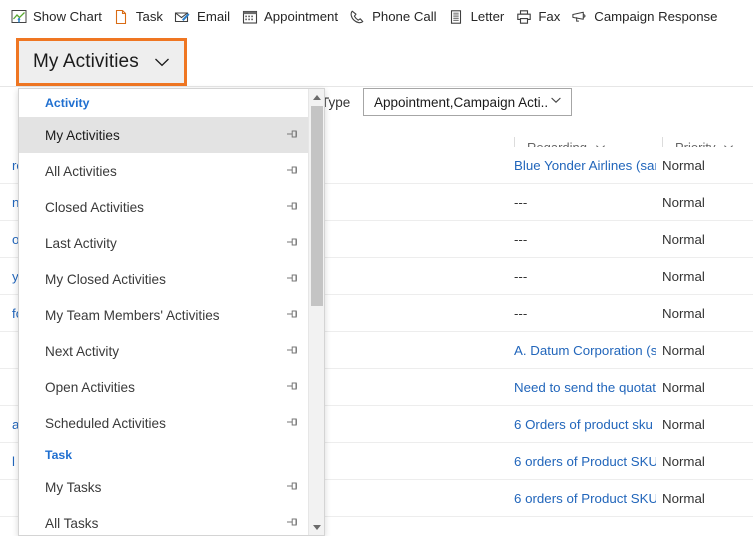 Image resolution: width=753 pixels, height=536 pixels. What do you see at coordinates (59, 455) in the screenshot?
I see `view-group-header: Task` at bounding box center [59, 455].